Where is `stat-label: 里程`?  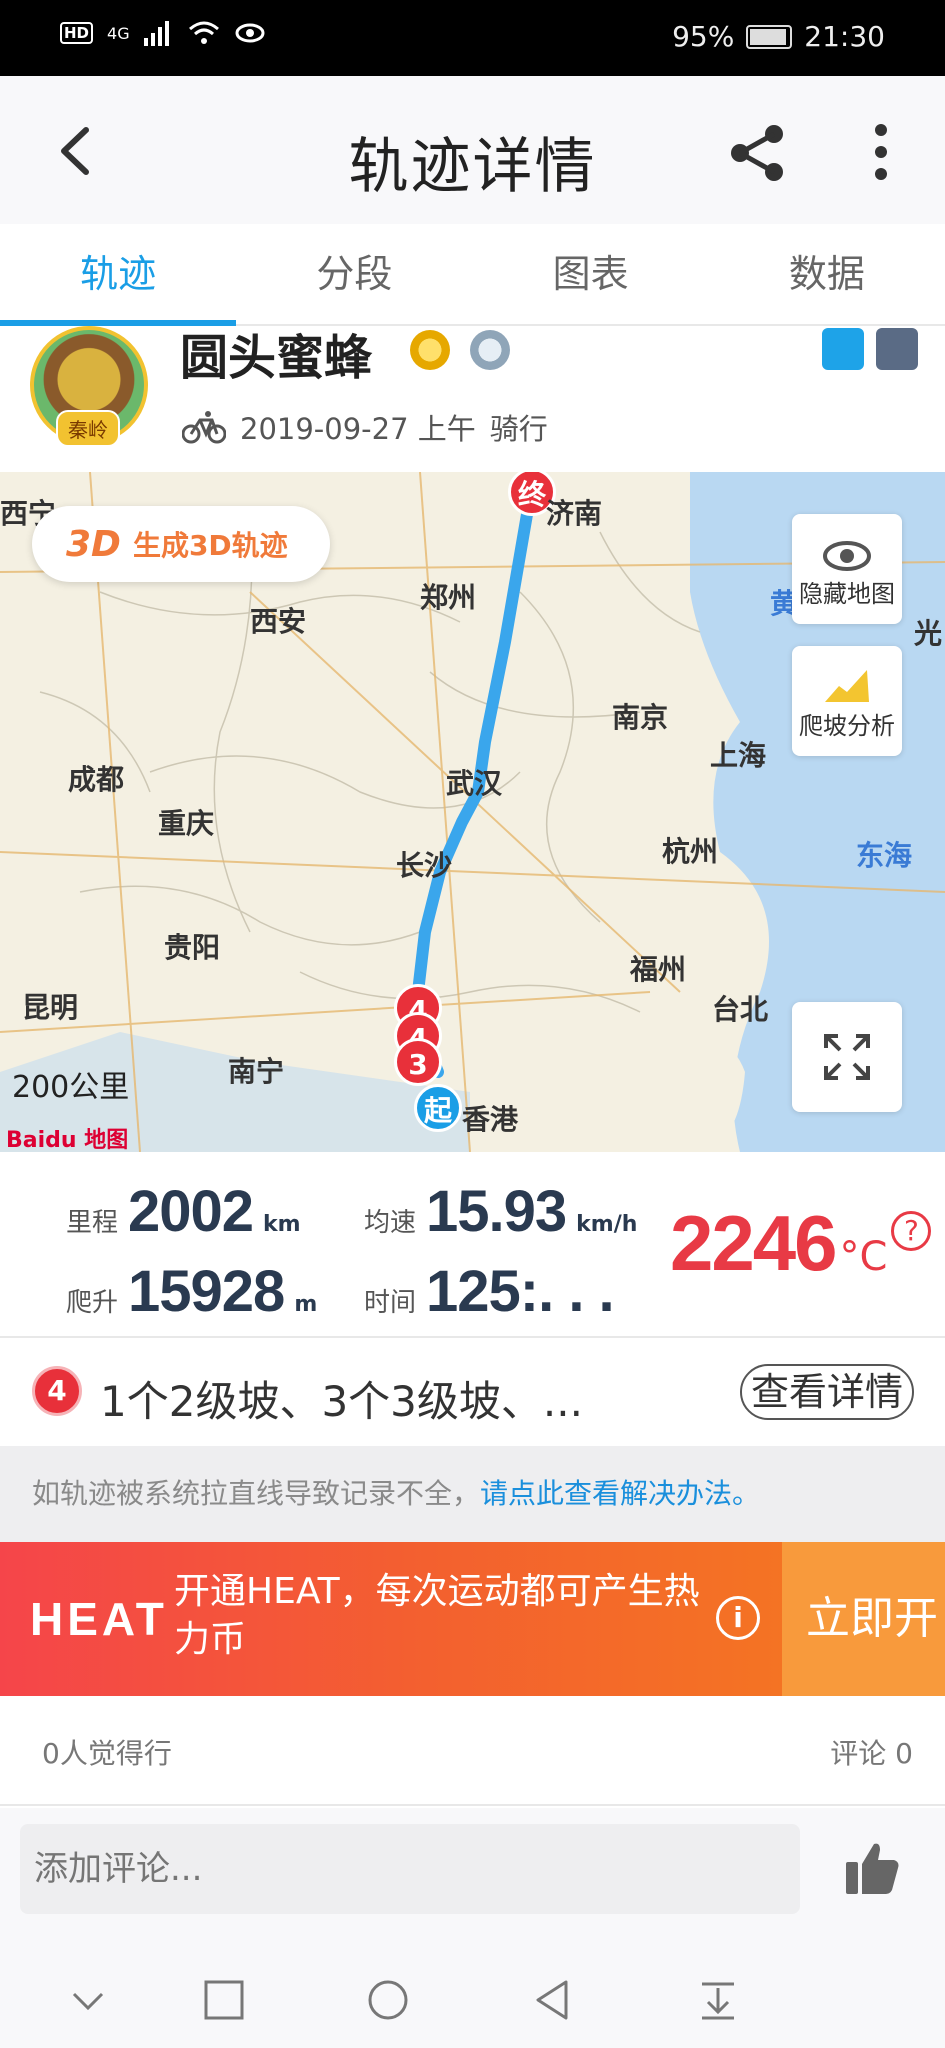 stat-label: 里程 is located at coordinates (92, 1223).